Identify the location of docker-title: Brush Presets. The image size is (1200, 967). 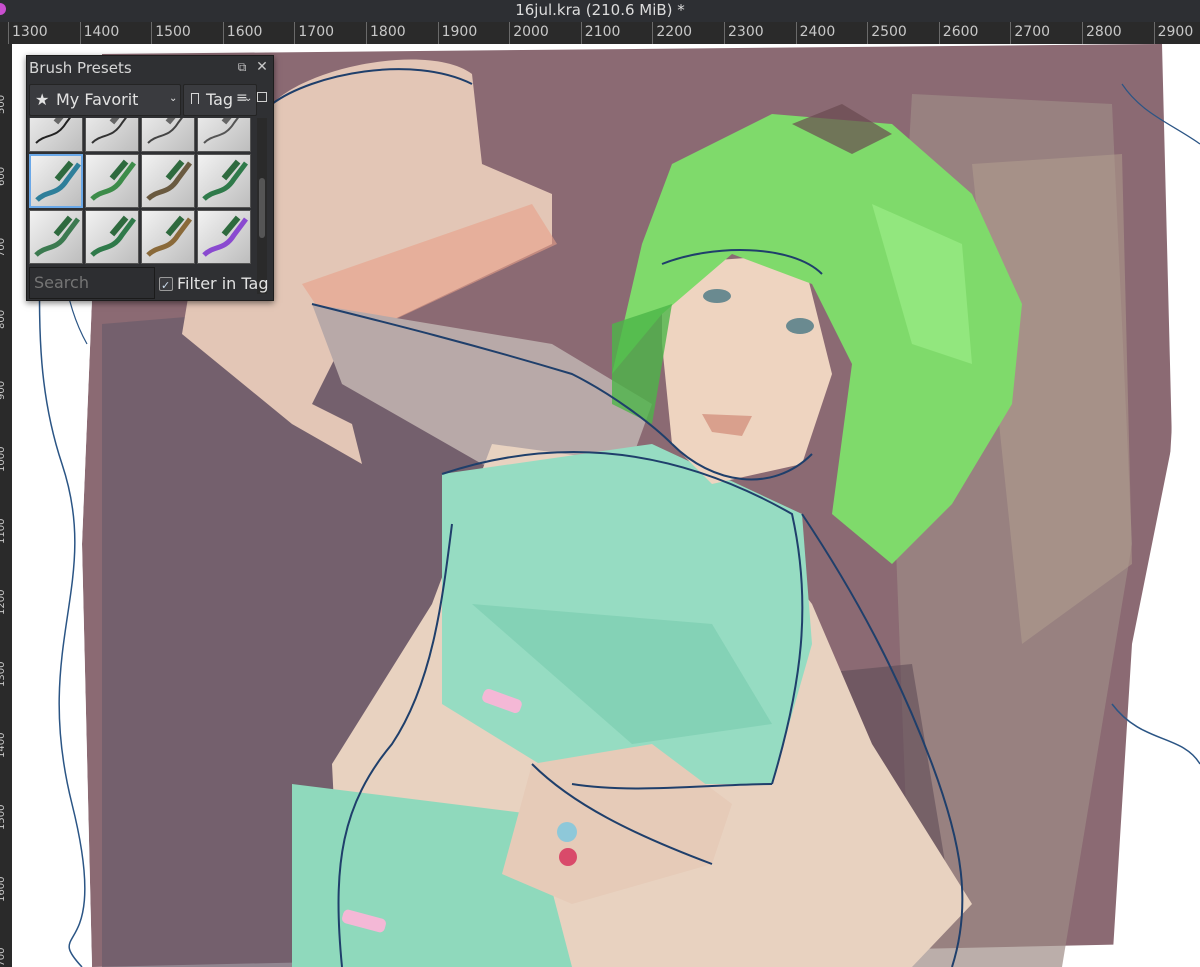
(80, 68).